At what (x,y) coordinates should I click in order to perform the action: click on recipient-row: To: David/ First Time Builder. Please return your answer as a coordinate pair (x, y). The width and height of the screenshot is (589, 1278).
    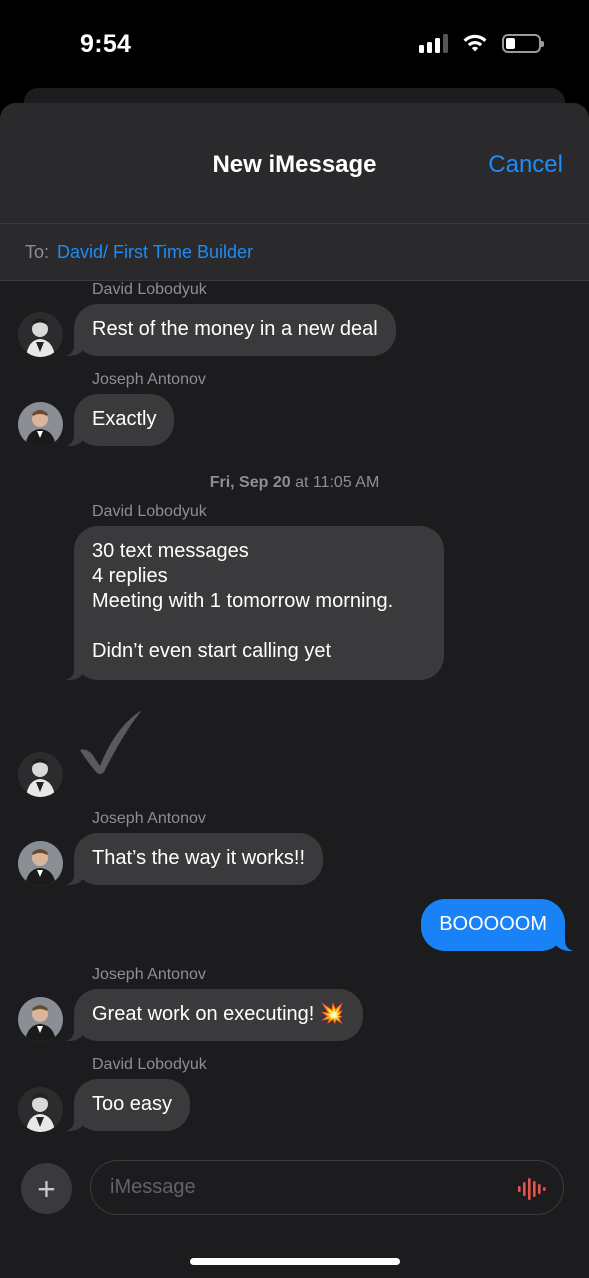
    Looking at the image, I should click on (294, 252).